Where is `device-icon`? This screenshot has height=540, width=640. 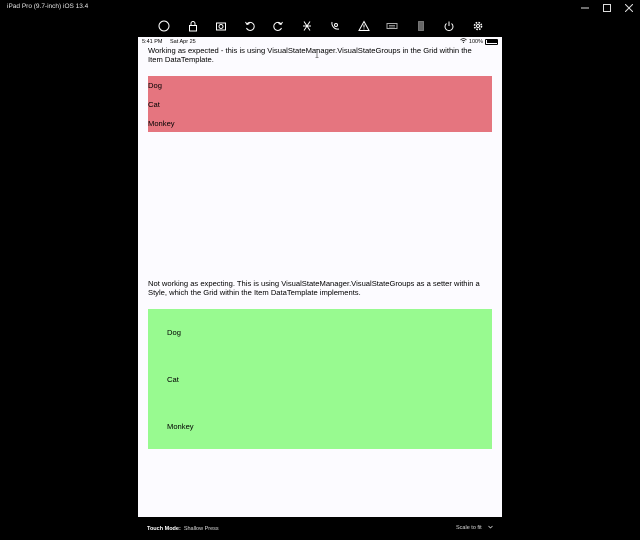 device-icon is located at coordinates (421, 26).